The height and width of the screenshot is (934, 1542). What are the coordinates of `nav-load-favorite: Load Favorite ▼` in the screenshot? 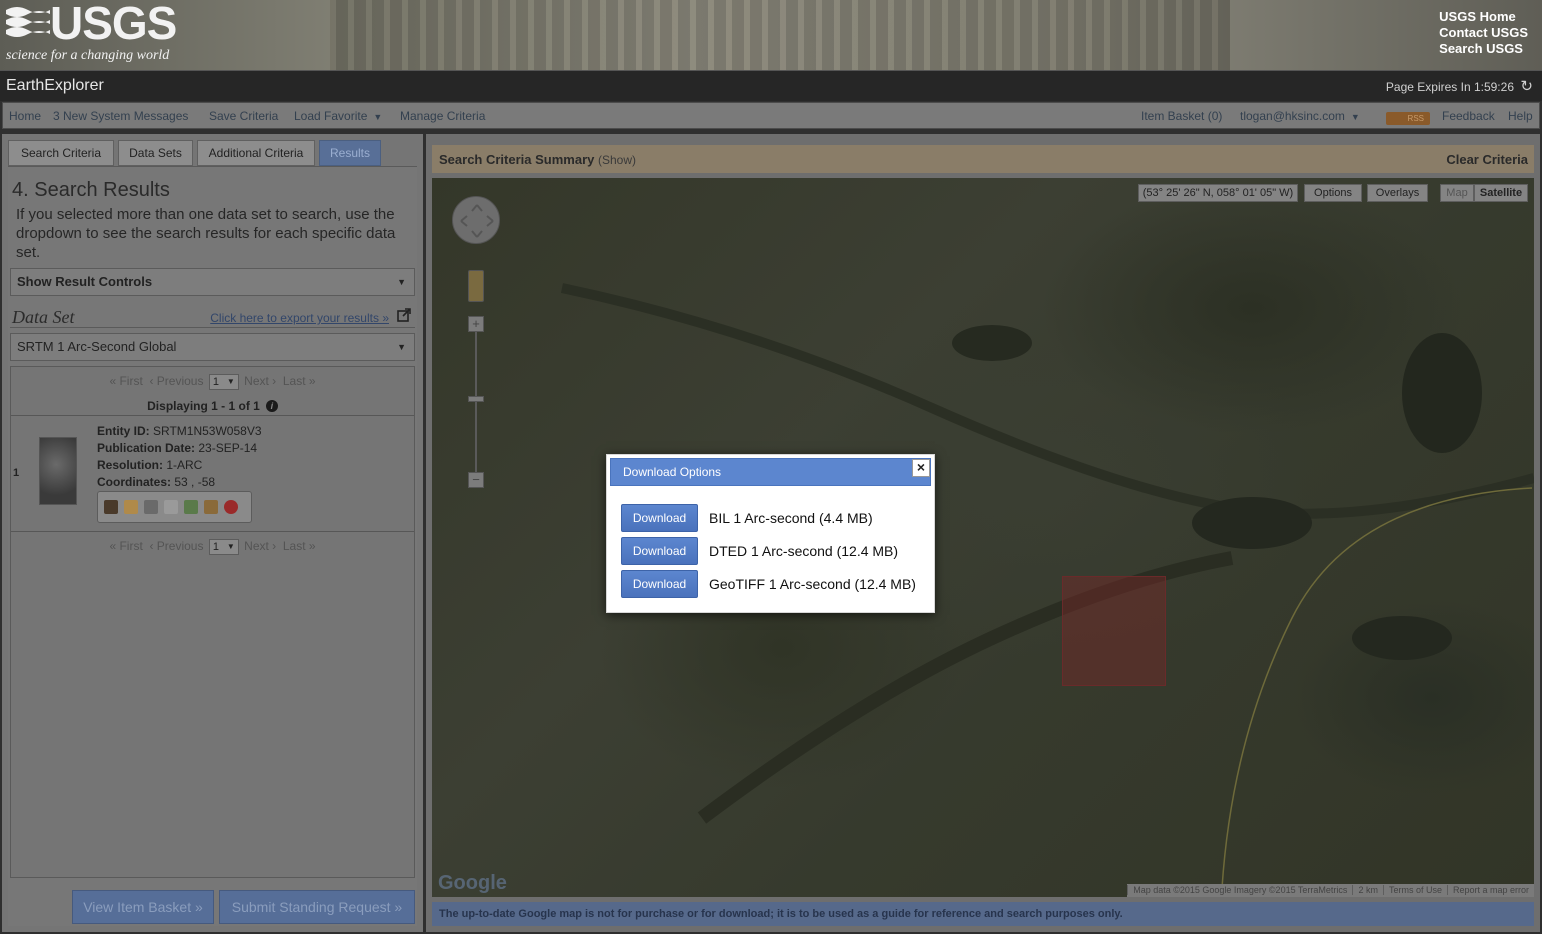 It's located at (338, 116).